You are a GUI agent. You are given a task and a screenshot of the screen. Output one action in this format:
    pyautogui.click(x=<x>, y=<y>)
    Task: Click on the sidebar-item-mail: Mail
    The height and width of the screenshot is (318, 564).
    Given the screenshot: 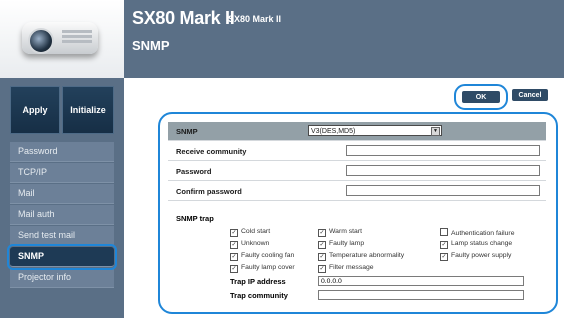 What is the action you would take?
    pyautogui.click(x=62, y=194)
    